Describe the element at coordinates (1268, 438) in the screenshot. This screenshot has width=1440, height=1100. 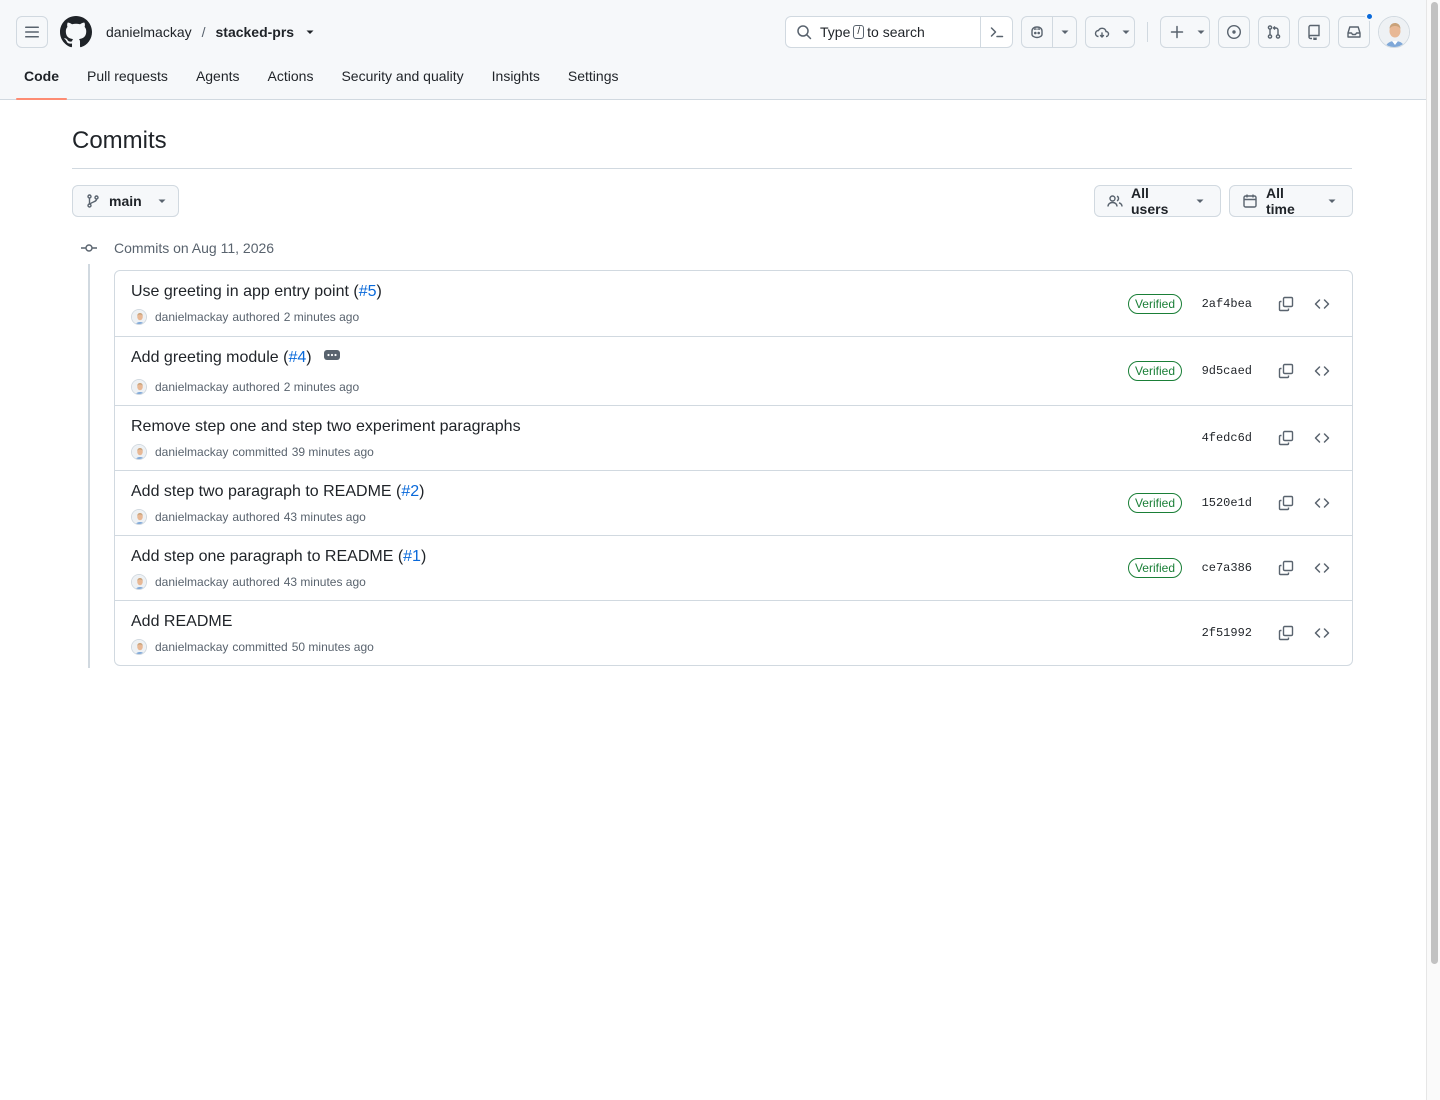
I see `commit-actions: 4fedc6d` at that location.